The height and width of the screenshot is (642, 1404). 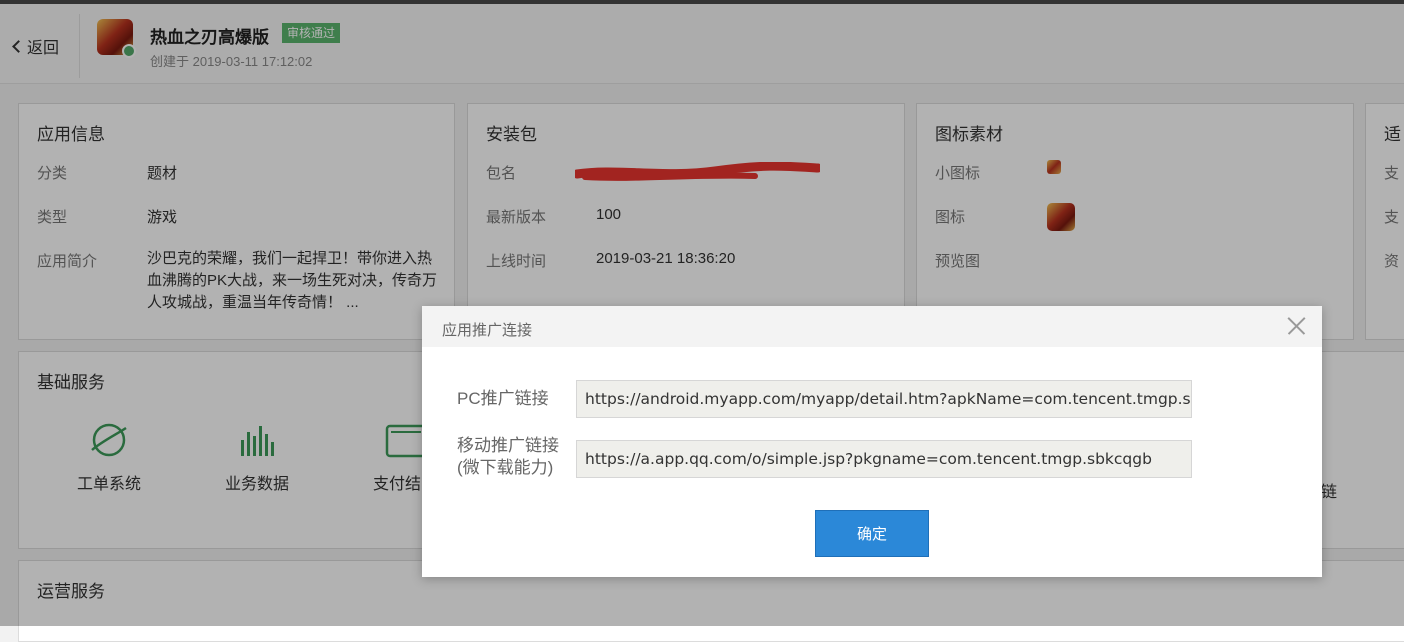 I want to click on dialog-title: 应用推广连接, so click(x=487, y=330).